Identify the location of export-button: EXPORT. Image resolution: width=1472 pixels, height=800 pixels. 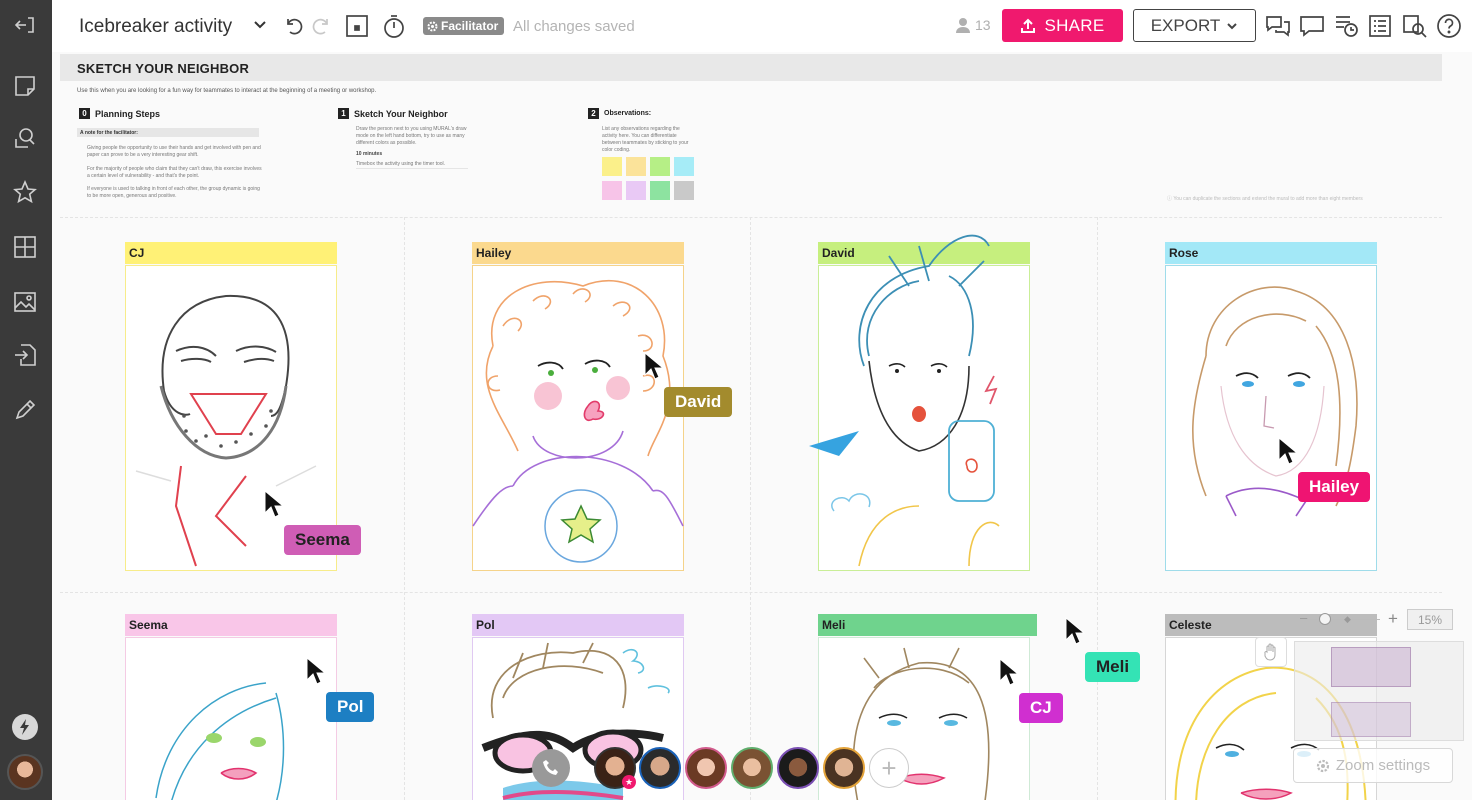
(1194, 25).